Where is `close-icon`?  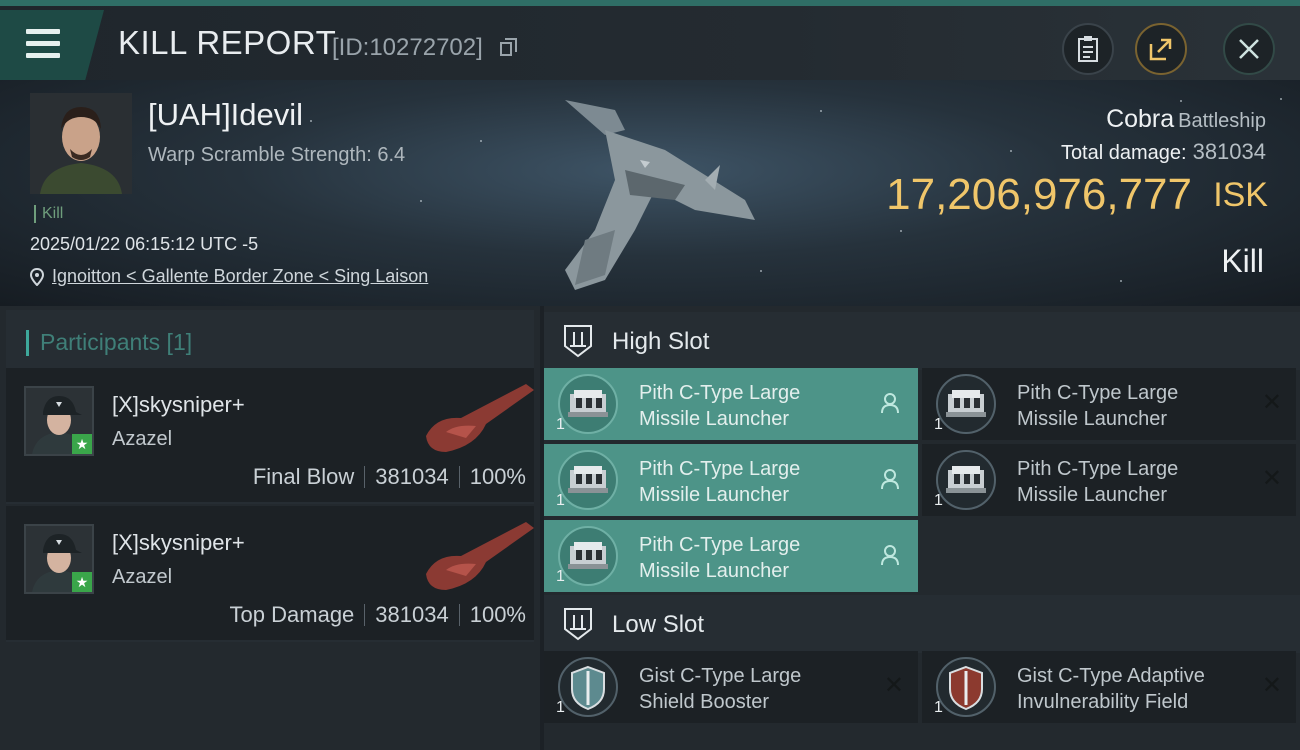 close-icon is located at coordinates (1249, 49).